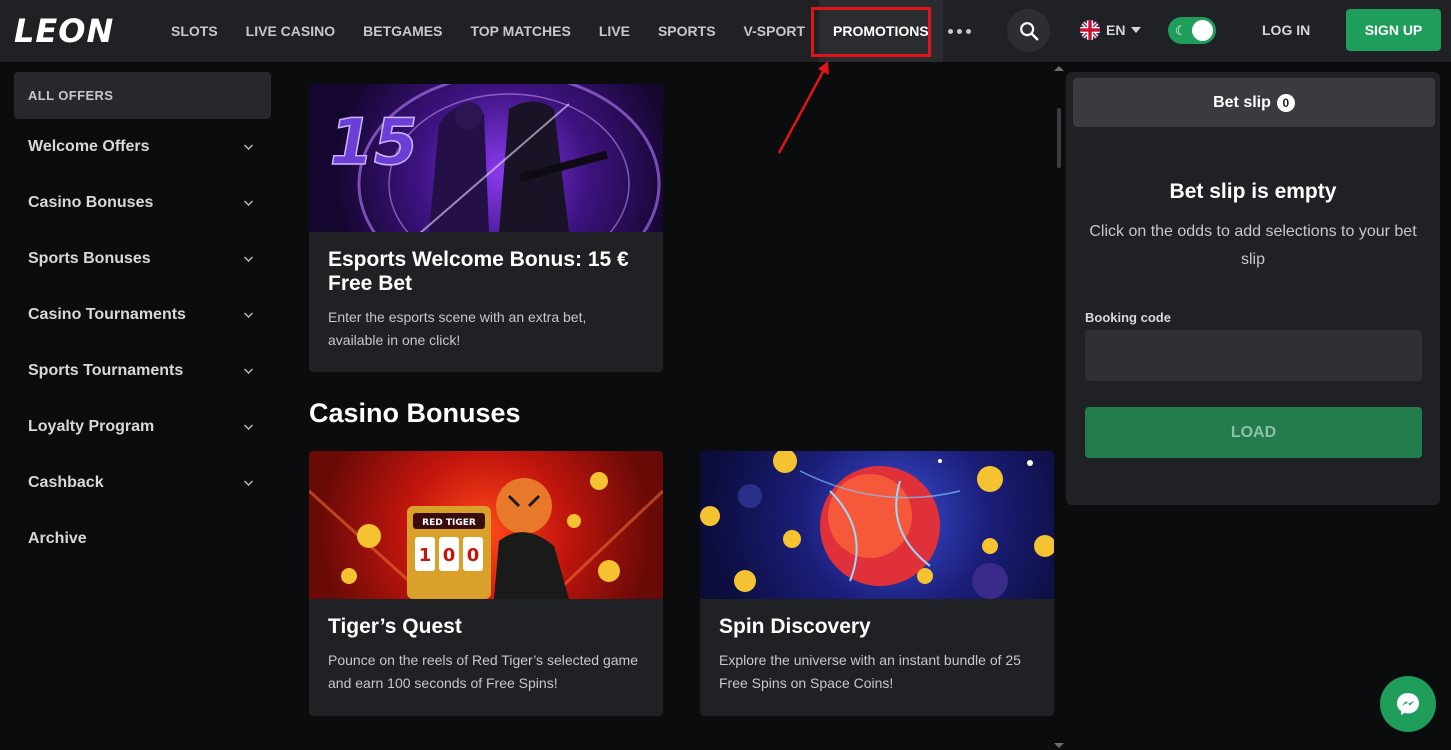 This screenshot has width=1451, height=750. Describe the element at coordinates (774, 31) in the screenshot. I see `nav-v-sport: V-SPORT` at that location.